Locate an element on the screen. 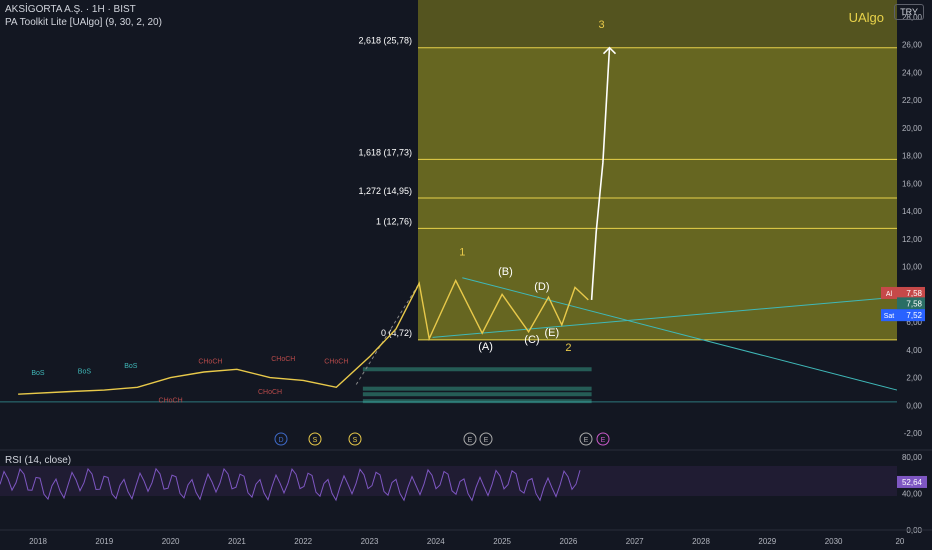  rsi-tick-label: 40,00 is located at coordinates (912, 494).